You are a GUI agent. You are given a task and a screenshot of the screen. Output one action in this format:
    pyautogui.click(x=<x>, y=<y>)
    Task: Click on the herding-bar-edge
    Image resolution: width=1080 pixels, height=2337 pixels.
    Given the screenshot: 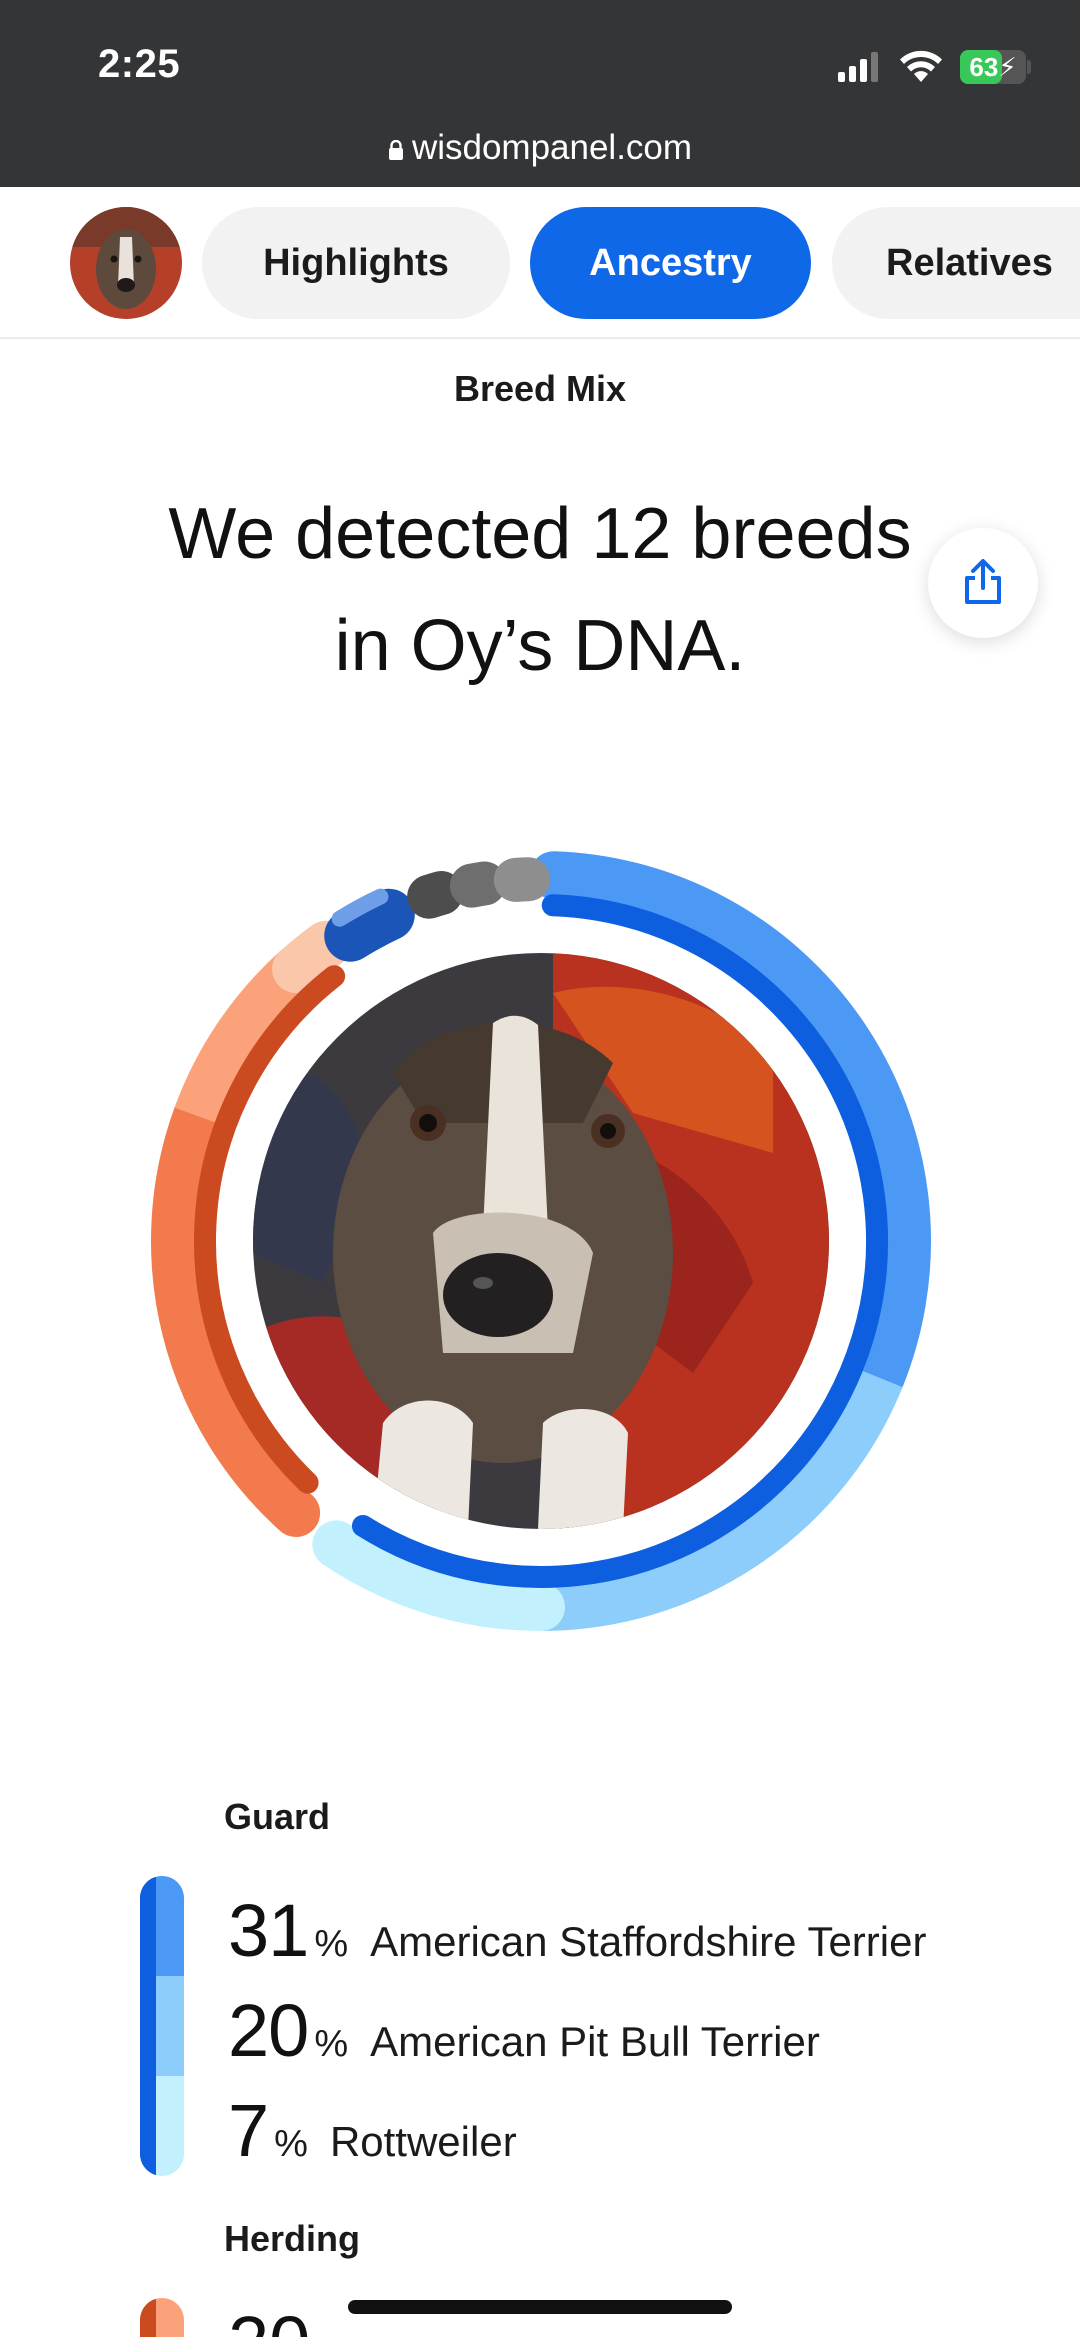 What is the action you would take?
    pyautogui.click(x=148, y=2317)
    